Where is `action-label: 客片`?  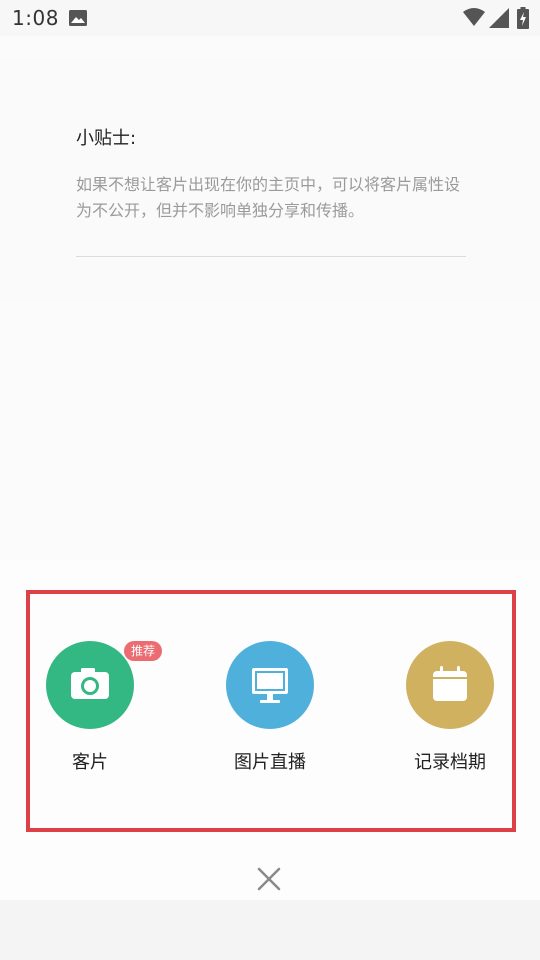 action-label: 客片 is located at coordinates (90, 762).